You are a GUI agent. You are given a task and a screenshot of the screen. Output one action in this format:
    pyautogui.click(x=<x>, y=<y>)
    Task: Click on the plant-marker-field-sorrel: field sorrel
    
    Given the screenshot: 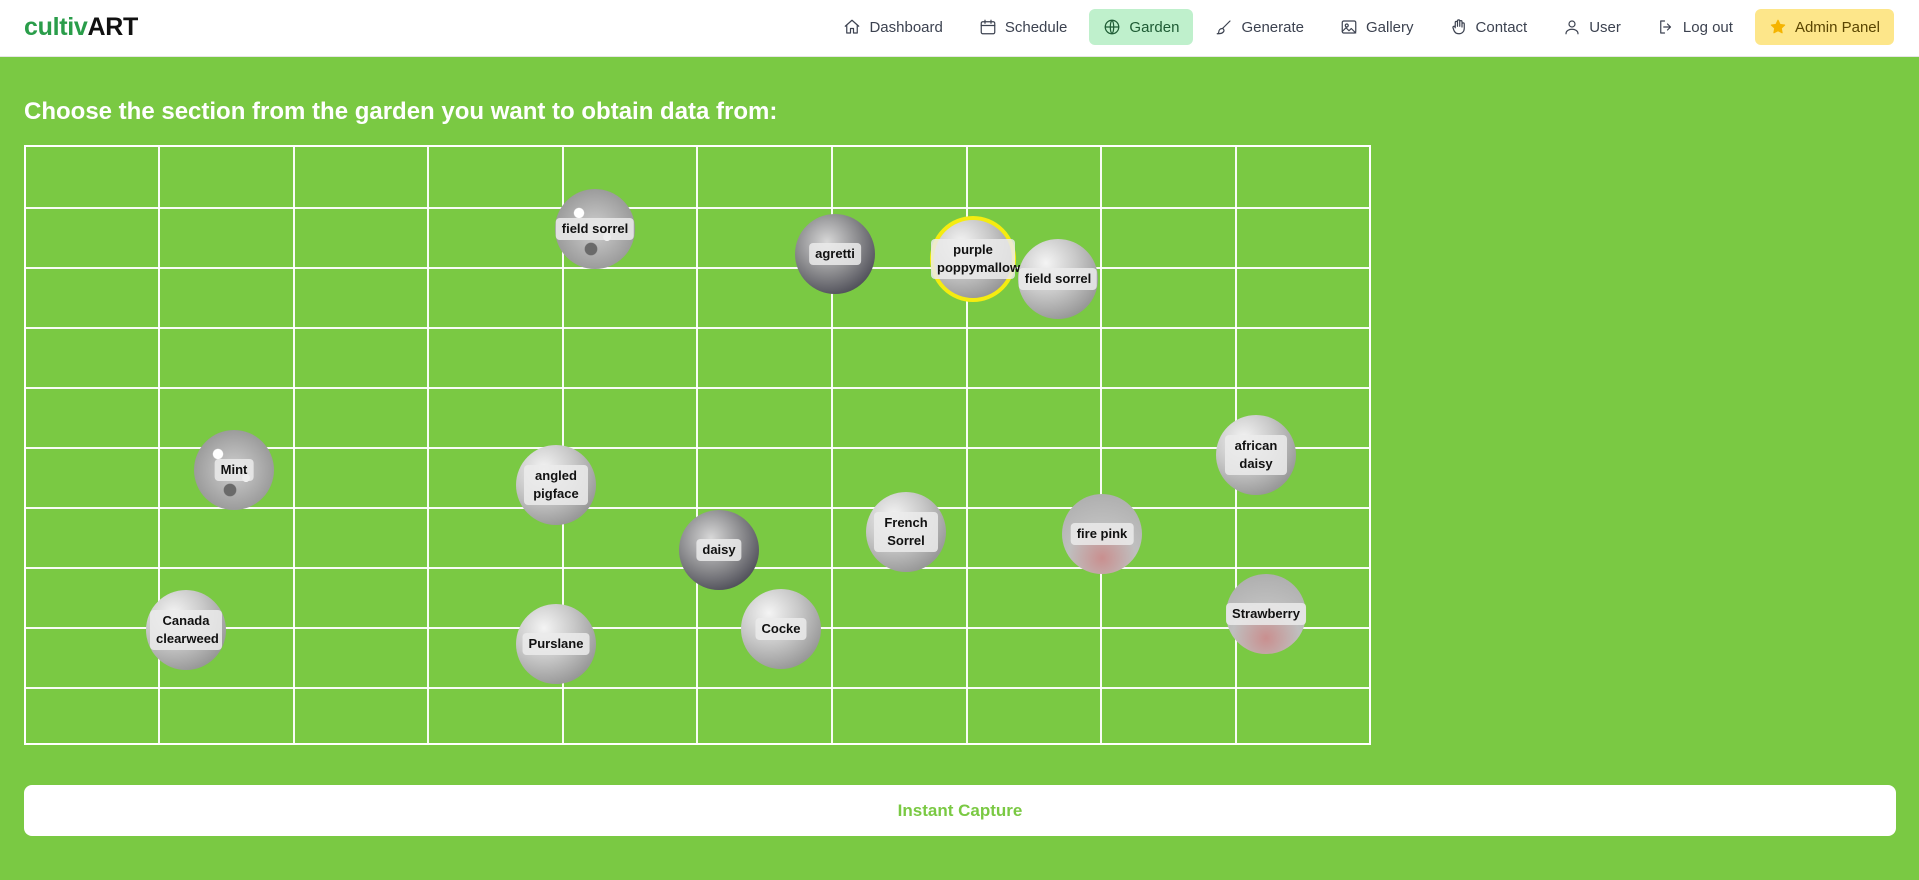 What is the action you would take?
    pyautogui.click(x=595, y=229)
    